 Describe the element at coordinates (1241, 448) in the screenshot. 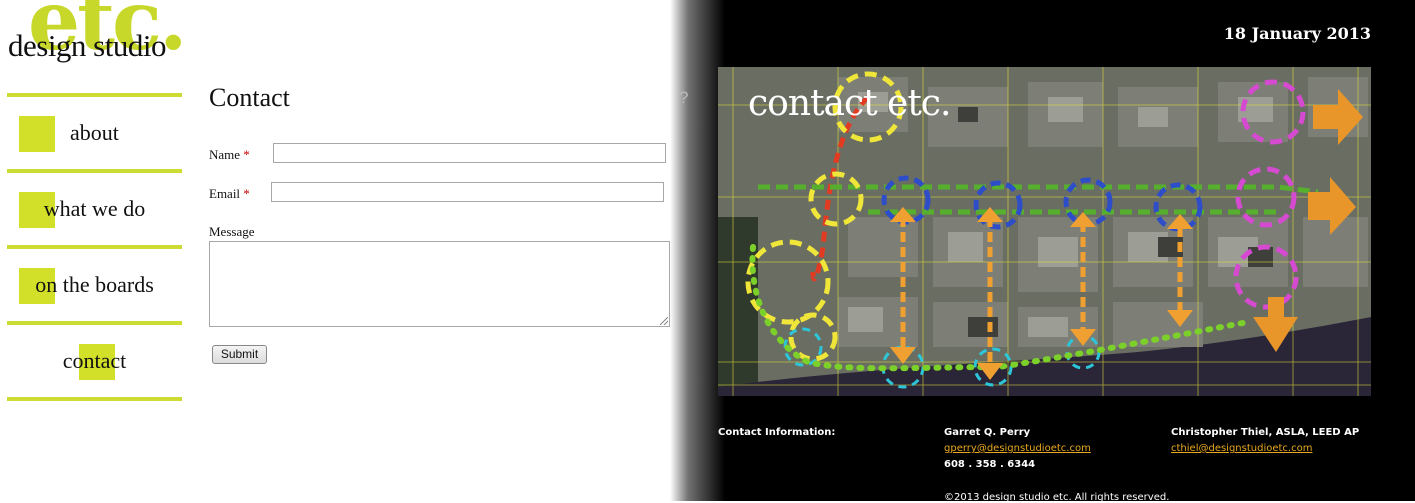

I see `person-email-link: cthiel@designstudioetc.com` at that location.